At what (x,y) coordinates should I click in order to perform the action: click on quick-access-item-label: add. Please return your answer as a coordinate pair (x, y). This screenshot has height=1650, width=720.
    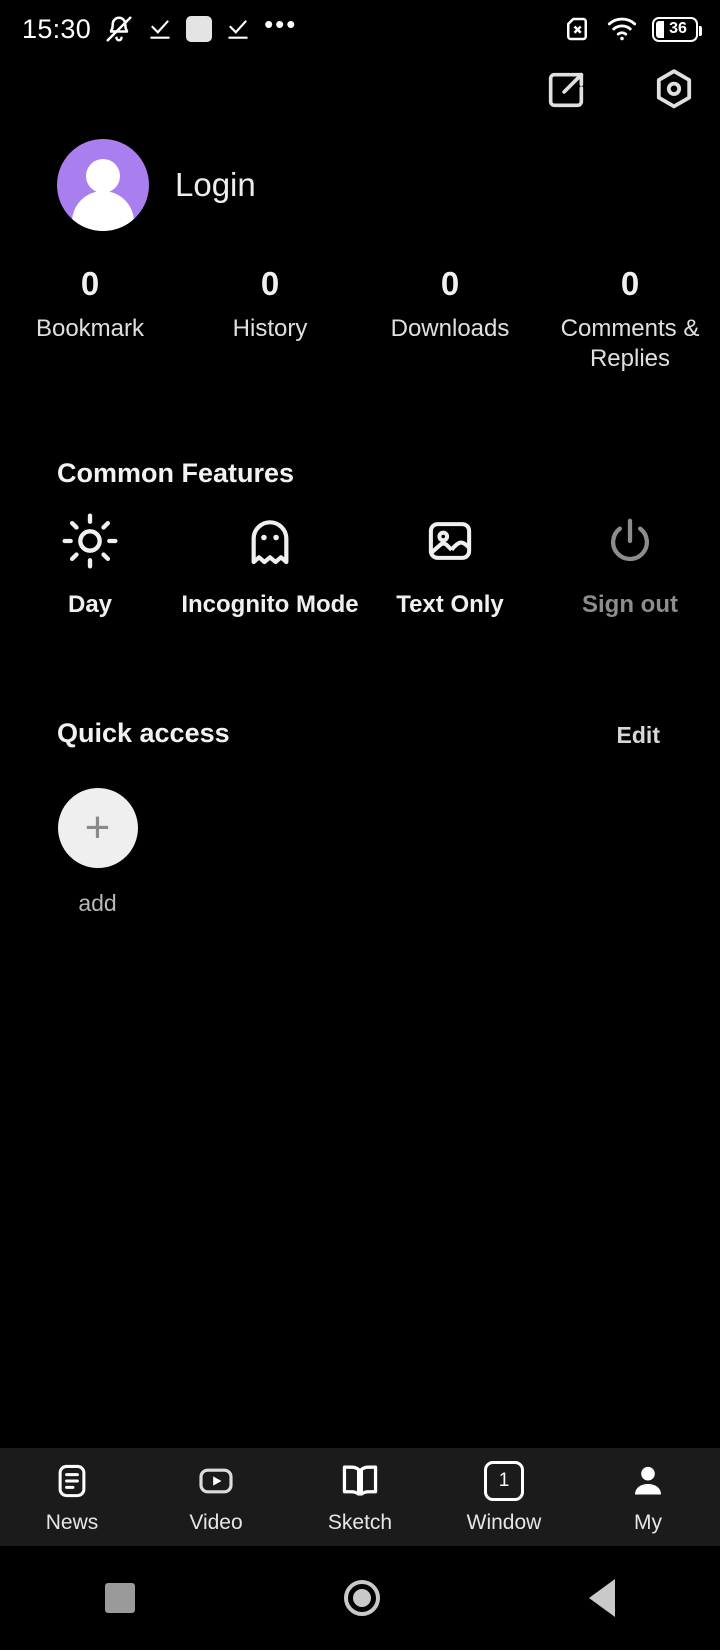
    Looking at the image, I should click on (97, 903).